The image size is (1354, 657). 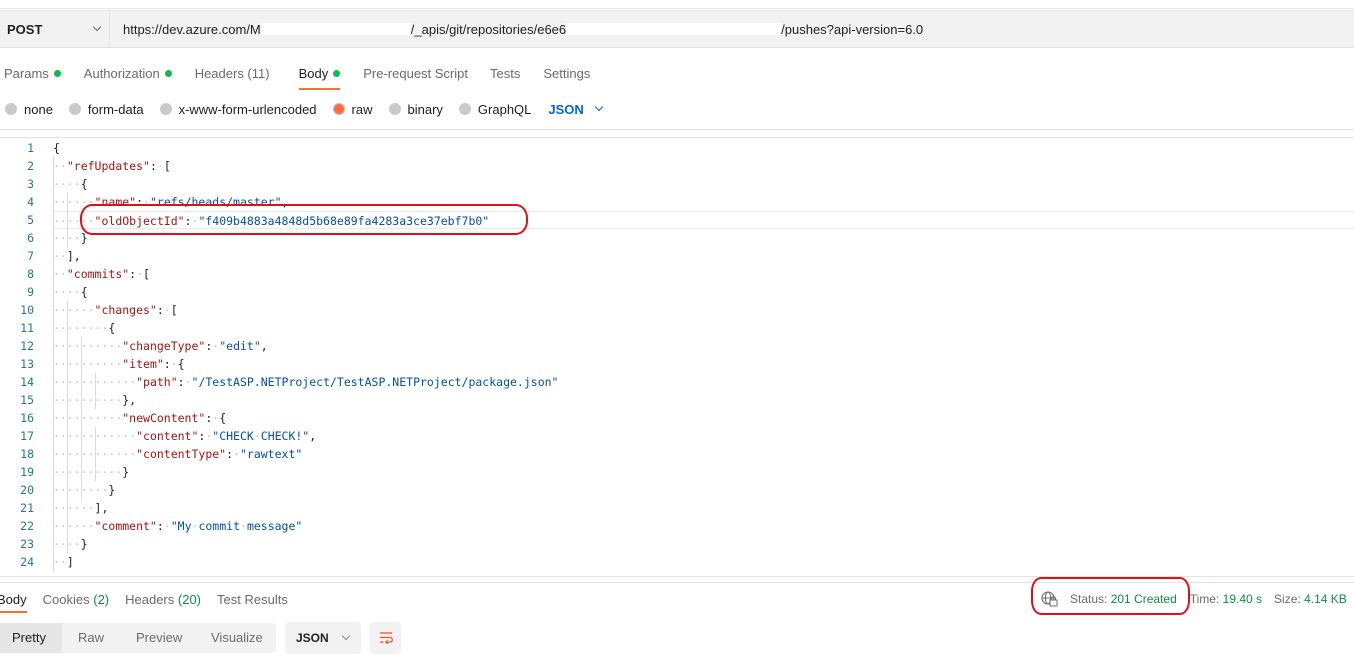 I want to click on tab-params: Params, so click(x=32, y=73).